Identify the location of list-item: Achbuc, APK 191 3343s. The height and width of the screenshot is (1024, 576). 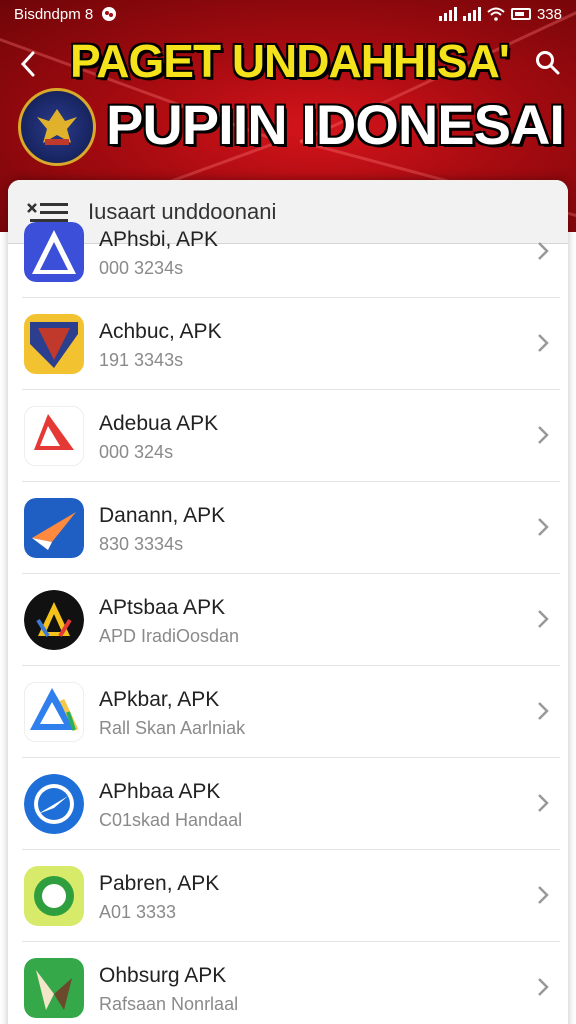
(291, 344).